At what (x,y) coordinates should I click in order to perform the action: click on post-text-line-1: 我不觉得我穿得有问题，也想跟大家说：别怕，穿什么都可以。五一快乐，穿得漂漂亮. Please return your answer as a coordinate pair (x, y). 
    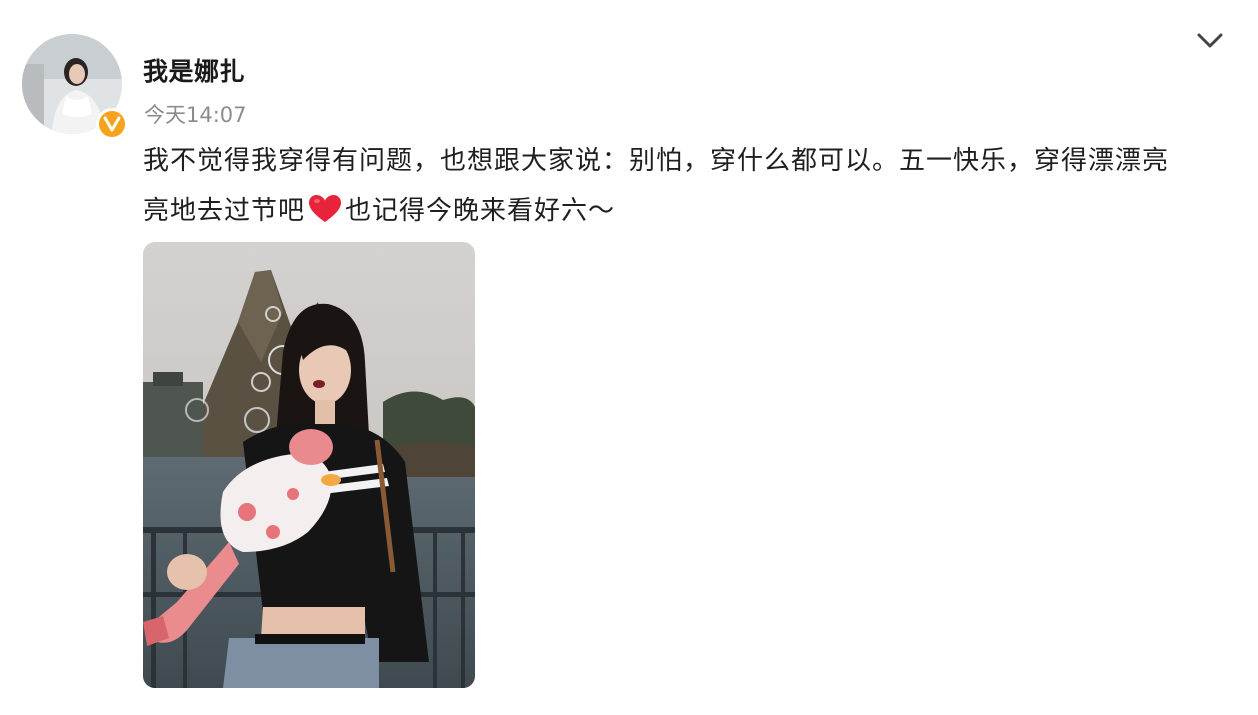
    Looking at the image, I should click on (656, 161).